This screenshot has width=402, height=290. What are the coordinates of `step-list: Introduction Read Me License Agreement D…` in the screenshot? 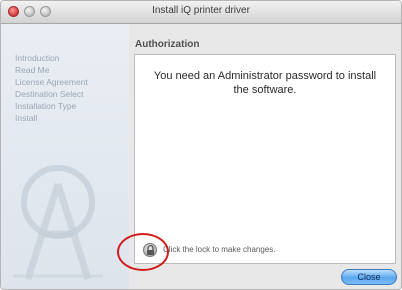 It's located at (51, 88).